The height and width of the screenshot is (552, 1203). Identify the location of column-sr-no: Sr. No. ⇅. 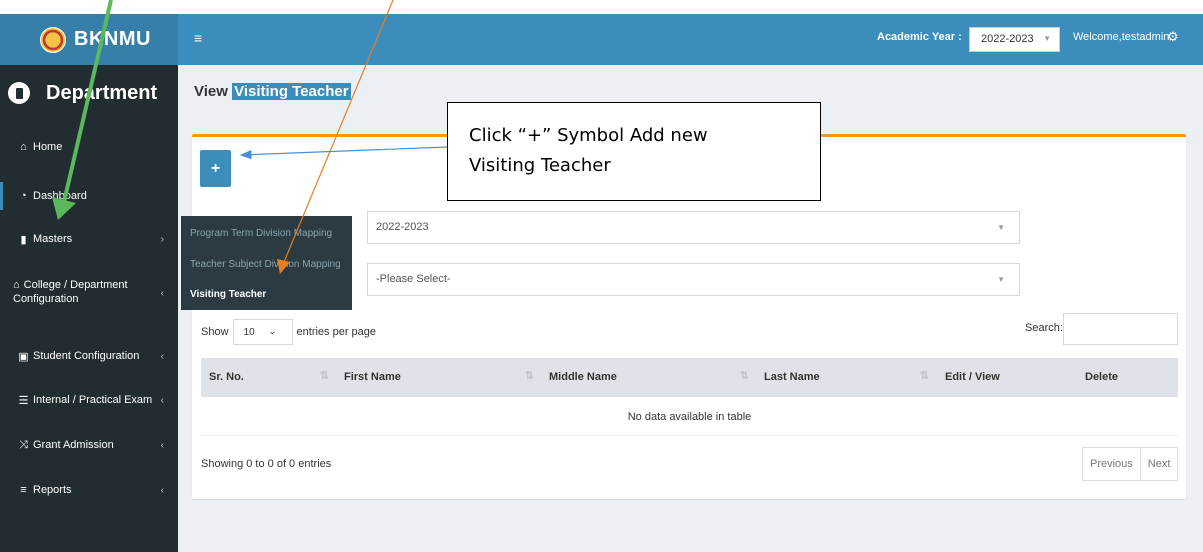
(267, 377).